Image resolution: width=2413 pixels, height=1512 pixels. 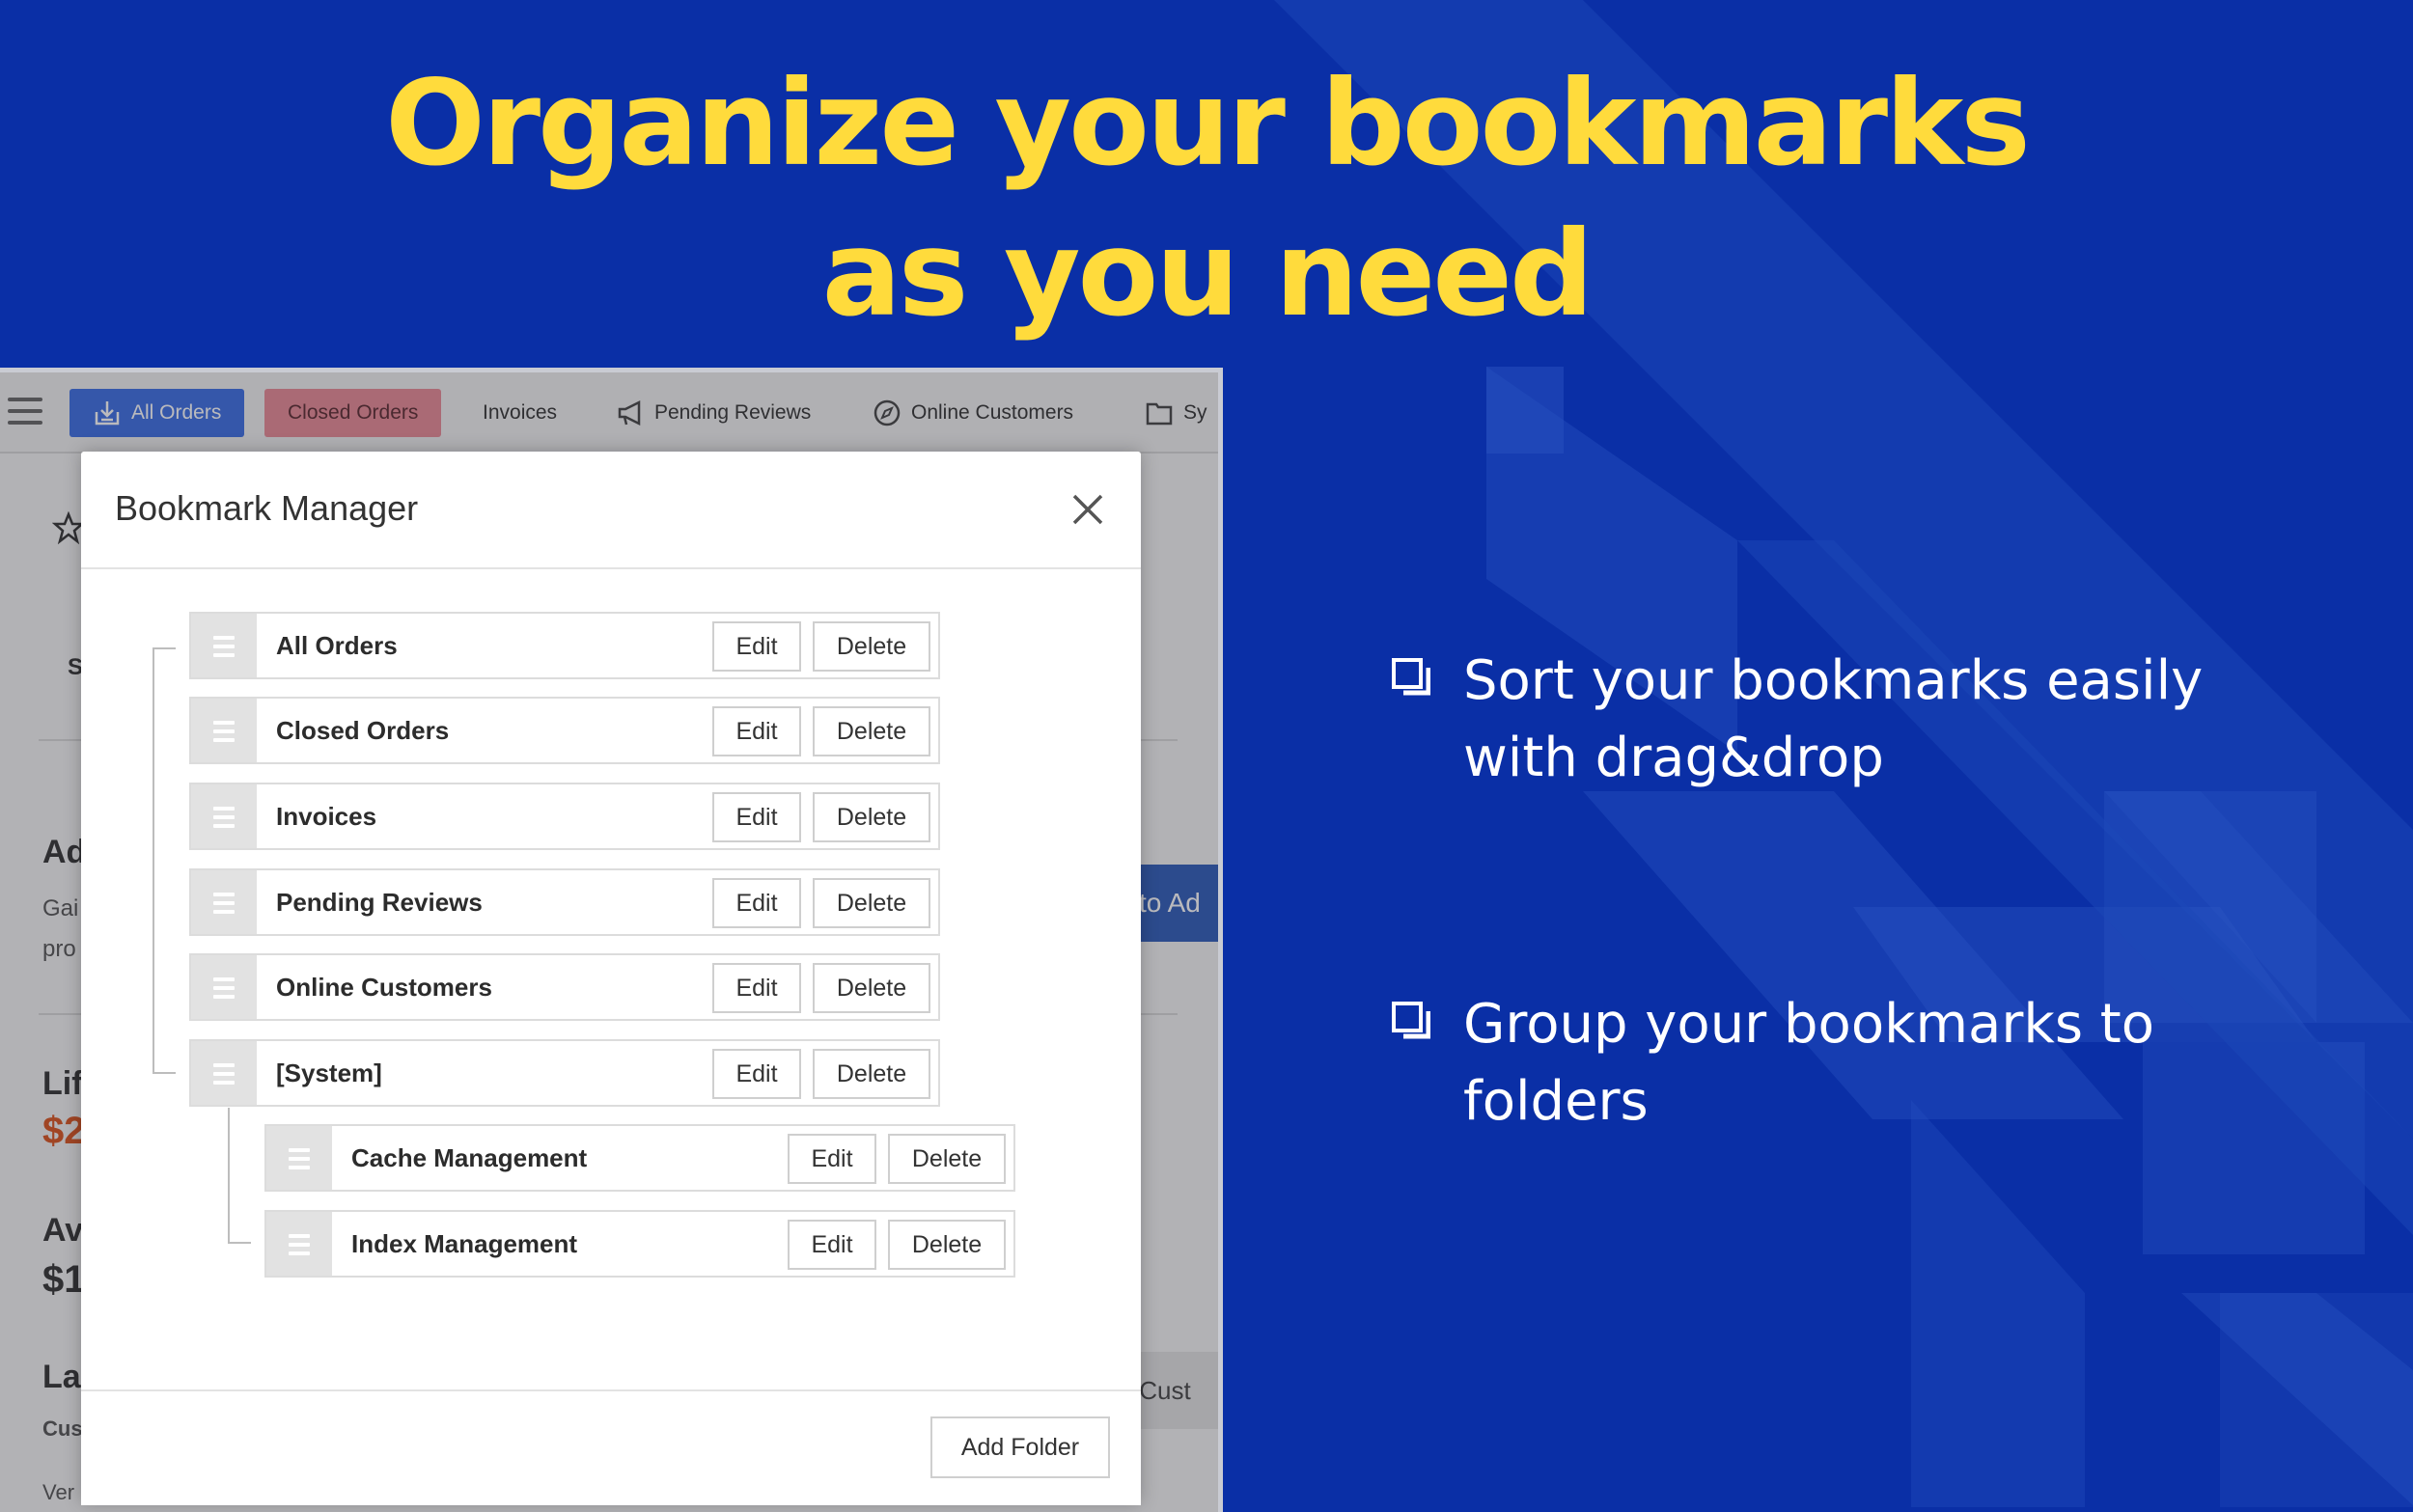 I want to click on bookmark-label: Pending Reviews, so click(x=379, y=902).